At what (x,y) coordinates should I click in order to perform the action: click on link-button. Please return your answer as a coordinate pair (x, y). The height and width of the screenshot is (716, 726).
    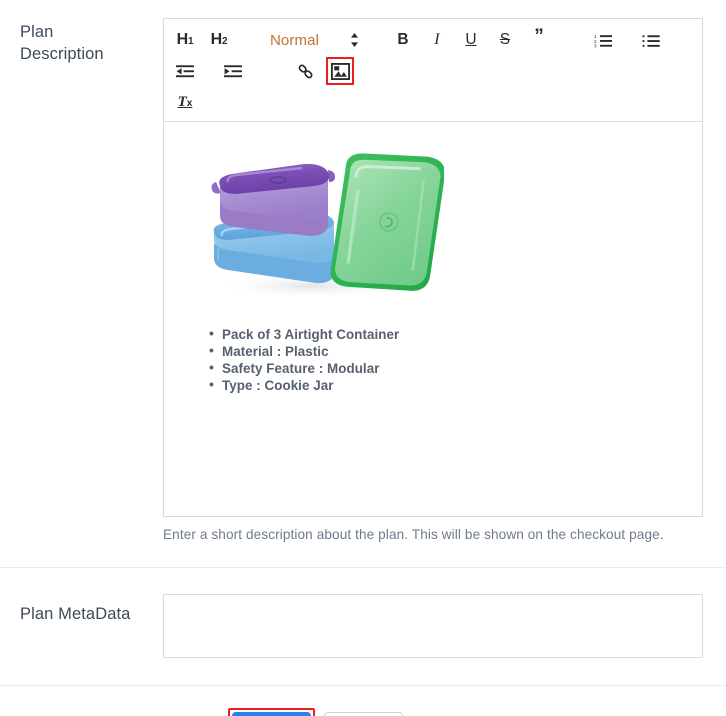
    Looking at the image, I should click on (305, 71).